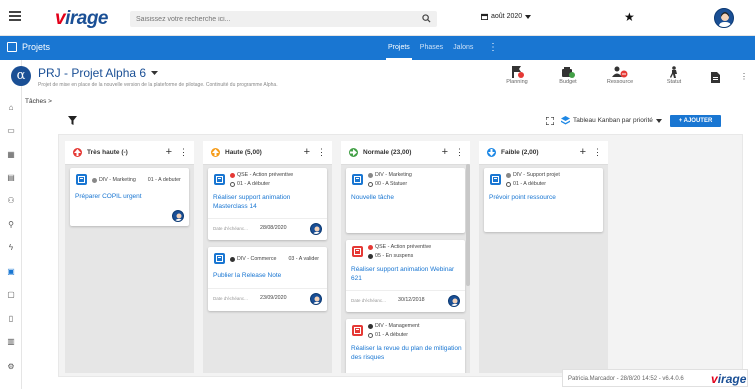 This screenshot has height=389, width=755. Describe the element at coordinates (11, 108) in the screenshot. I see `home-icon: ⌂` at that location.